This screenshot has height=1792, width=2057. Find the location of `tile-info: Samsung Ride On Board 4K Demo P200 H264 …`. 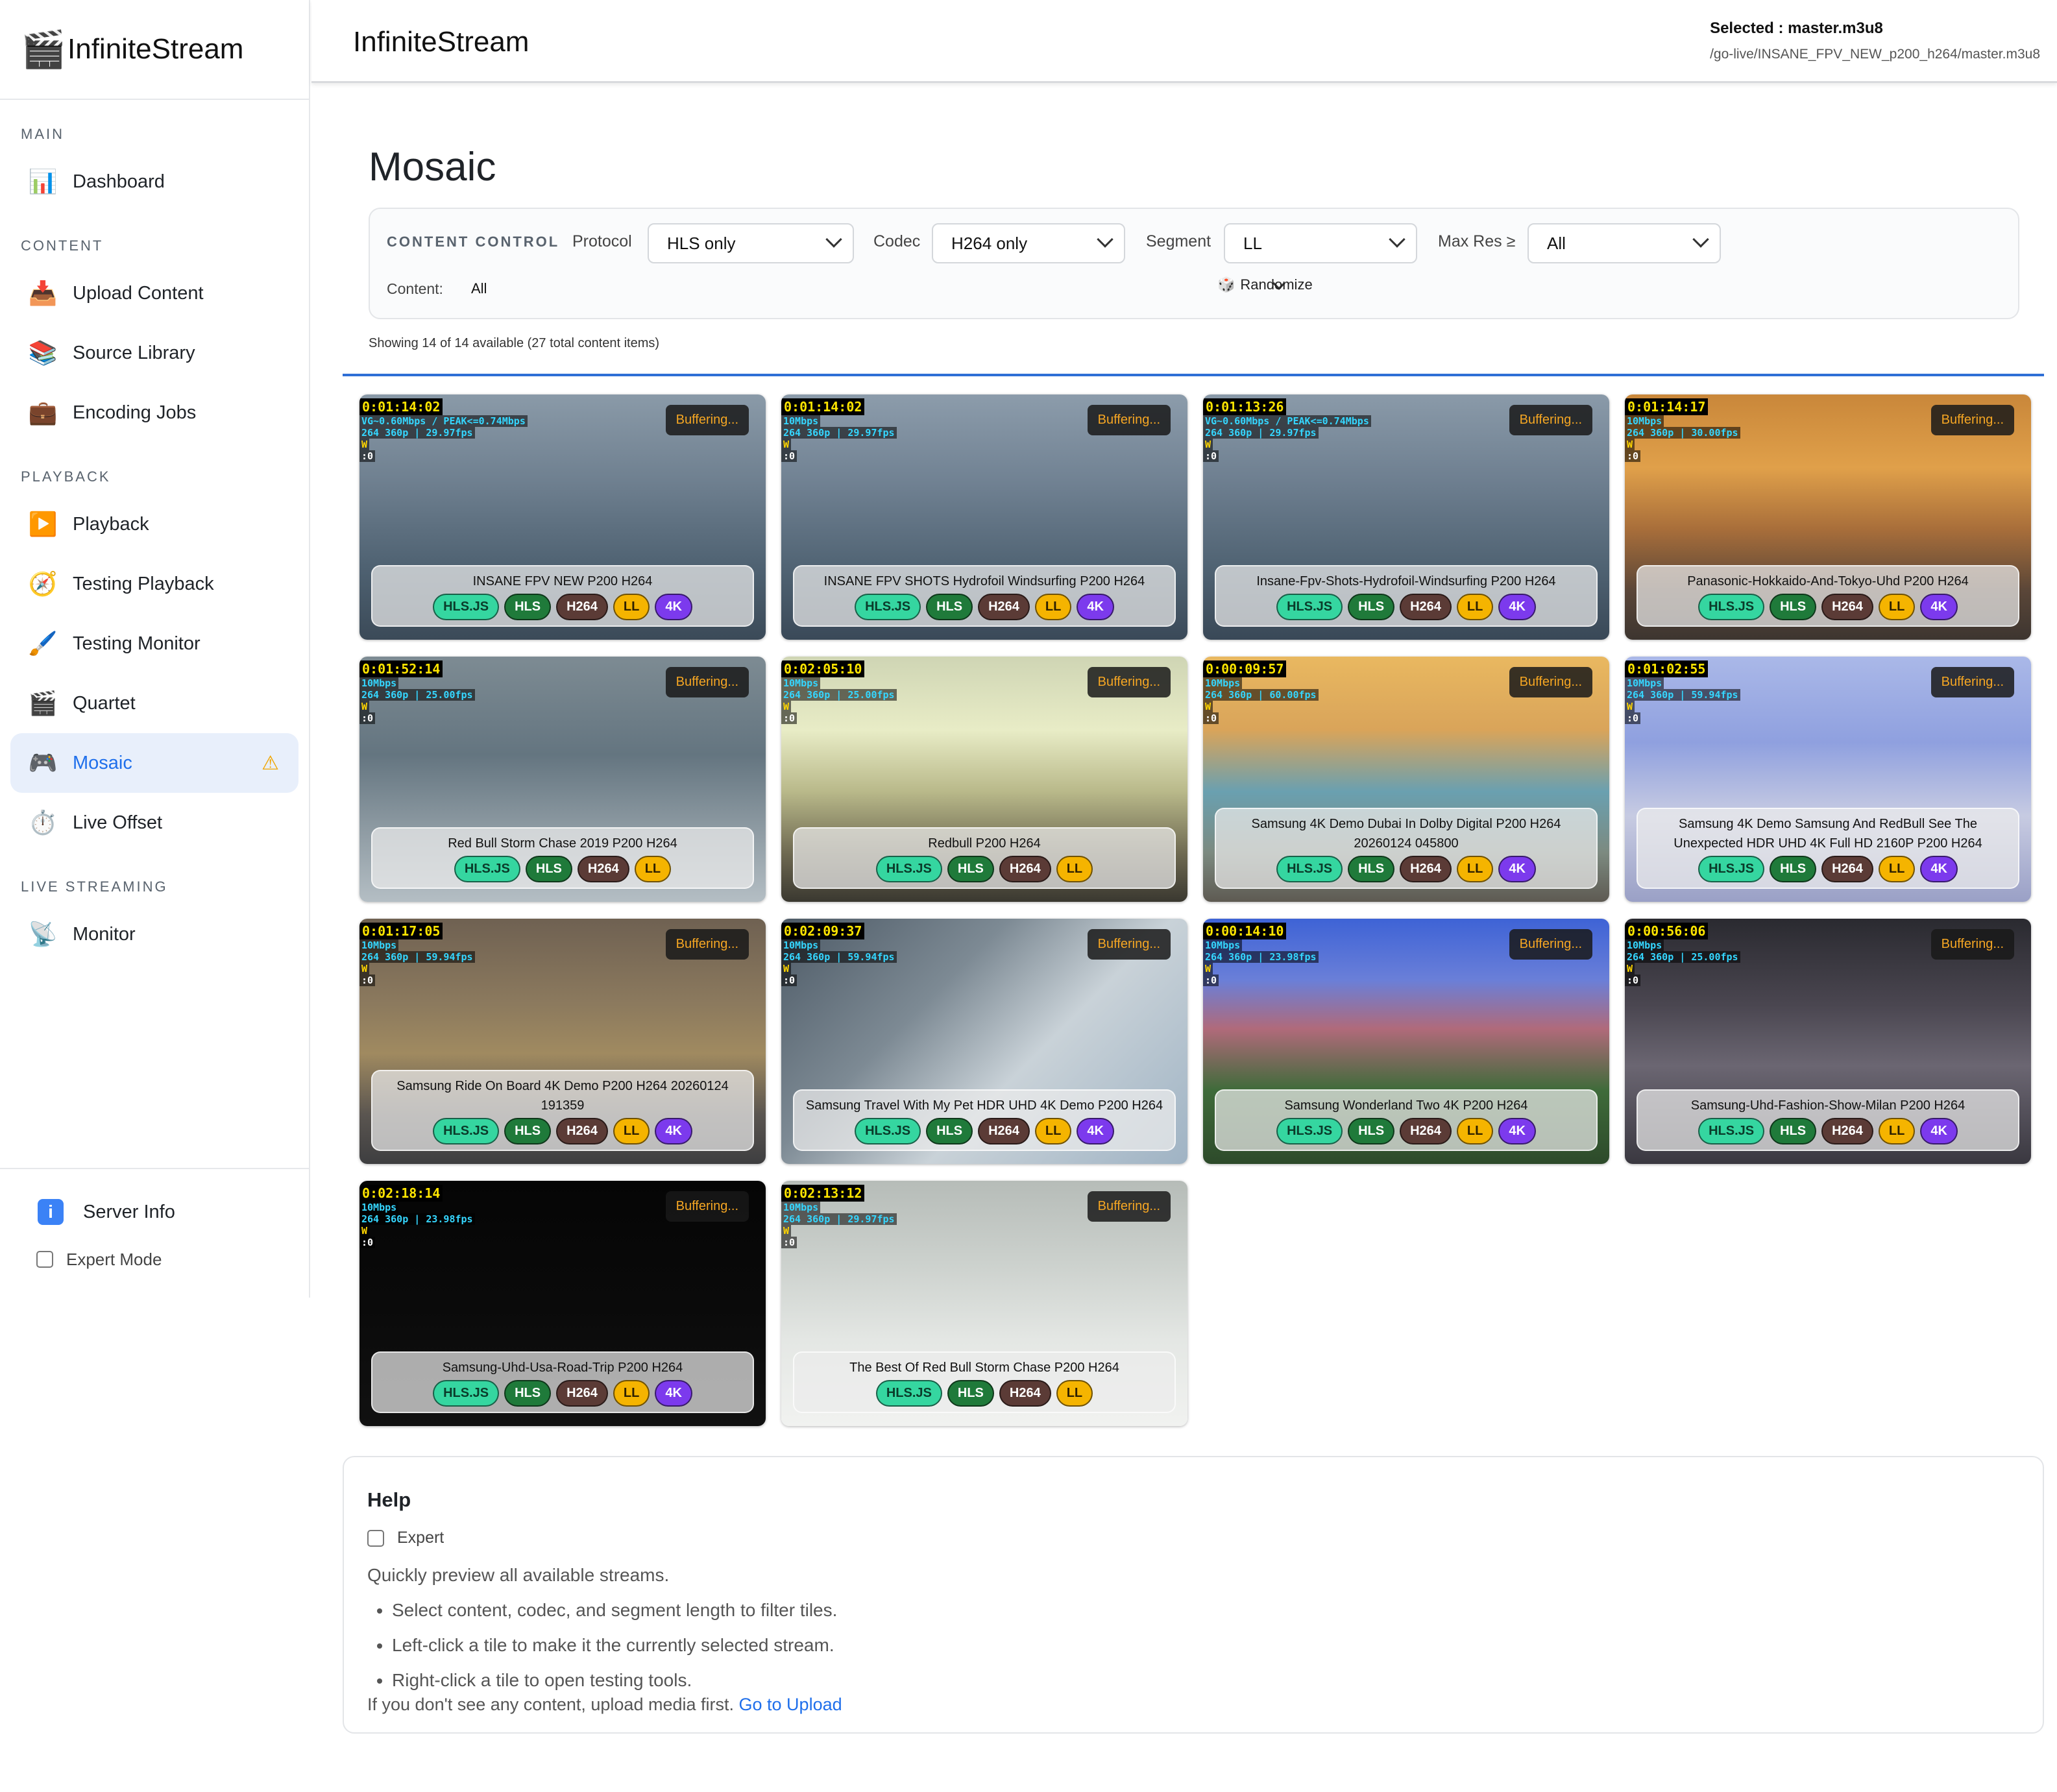

tile-info: Samsung Ride On Board 4K Demo P200 H264 … is located at coordinates (562, 1110).